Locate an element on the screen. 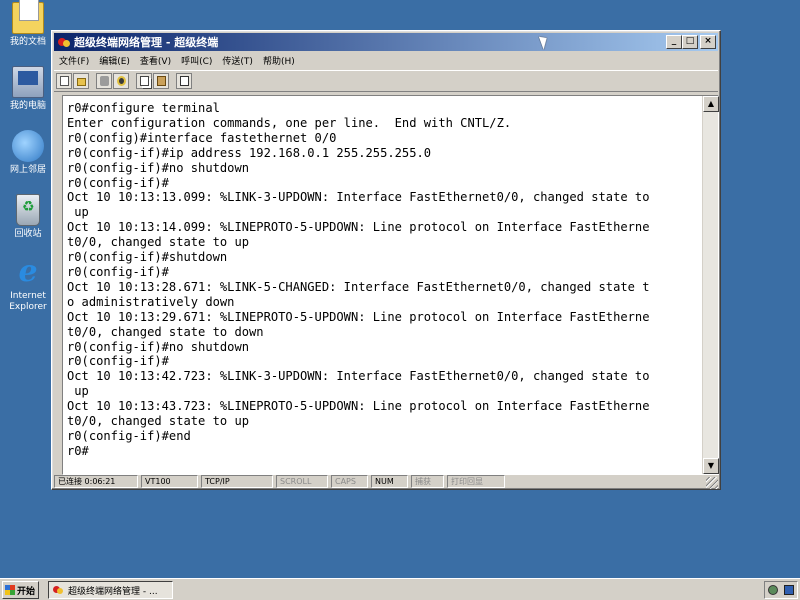 This screenshot has width=800, height=600. status-caps: CAPS is located at coordinates (349, 481).